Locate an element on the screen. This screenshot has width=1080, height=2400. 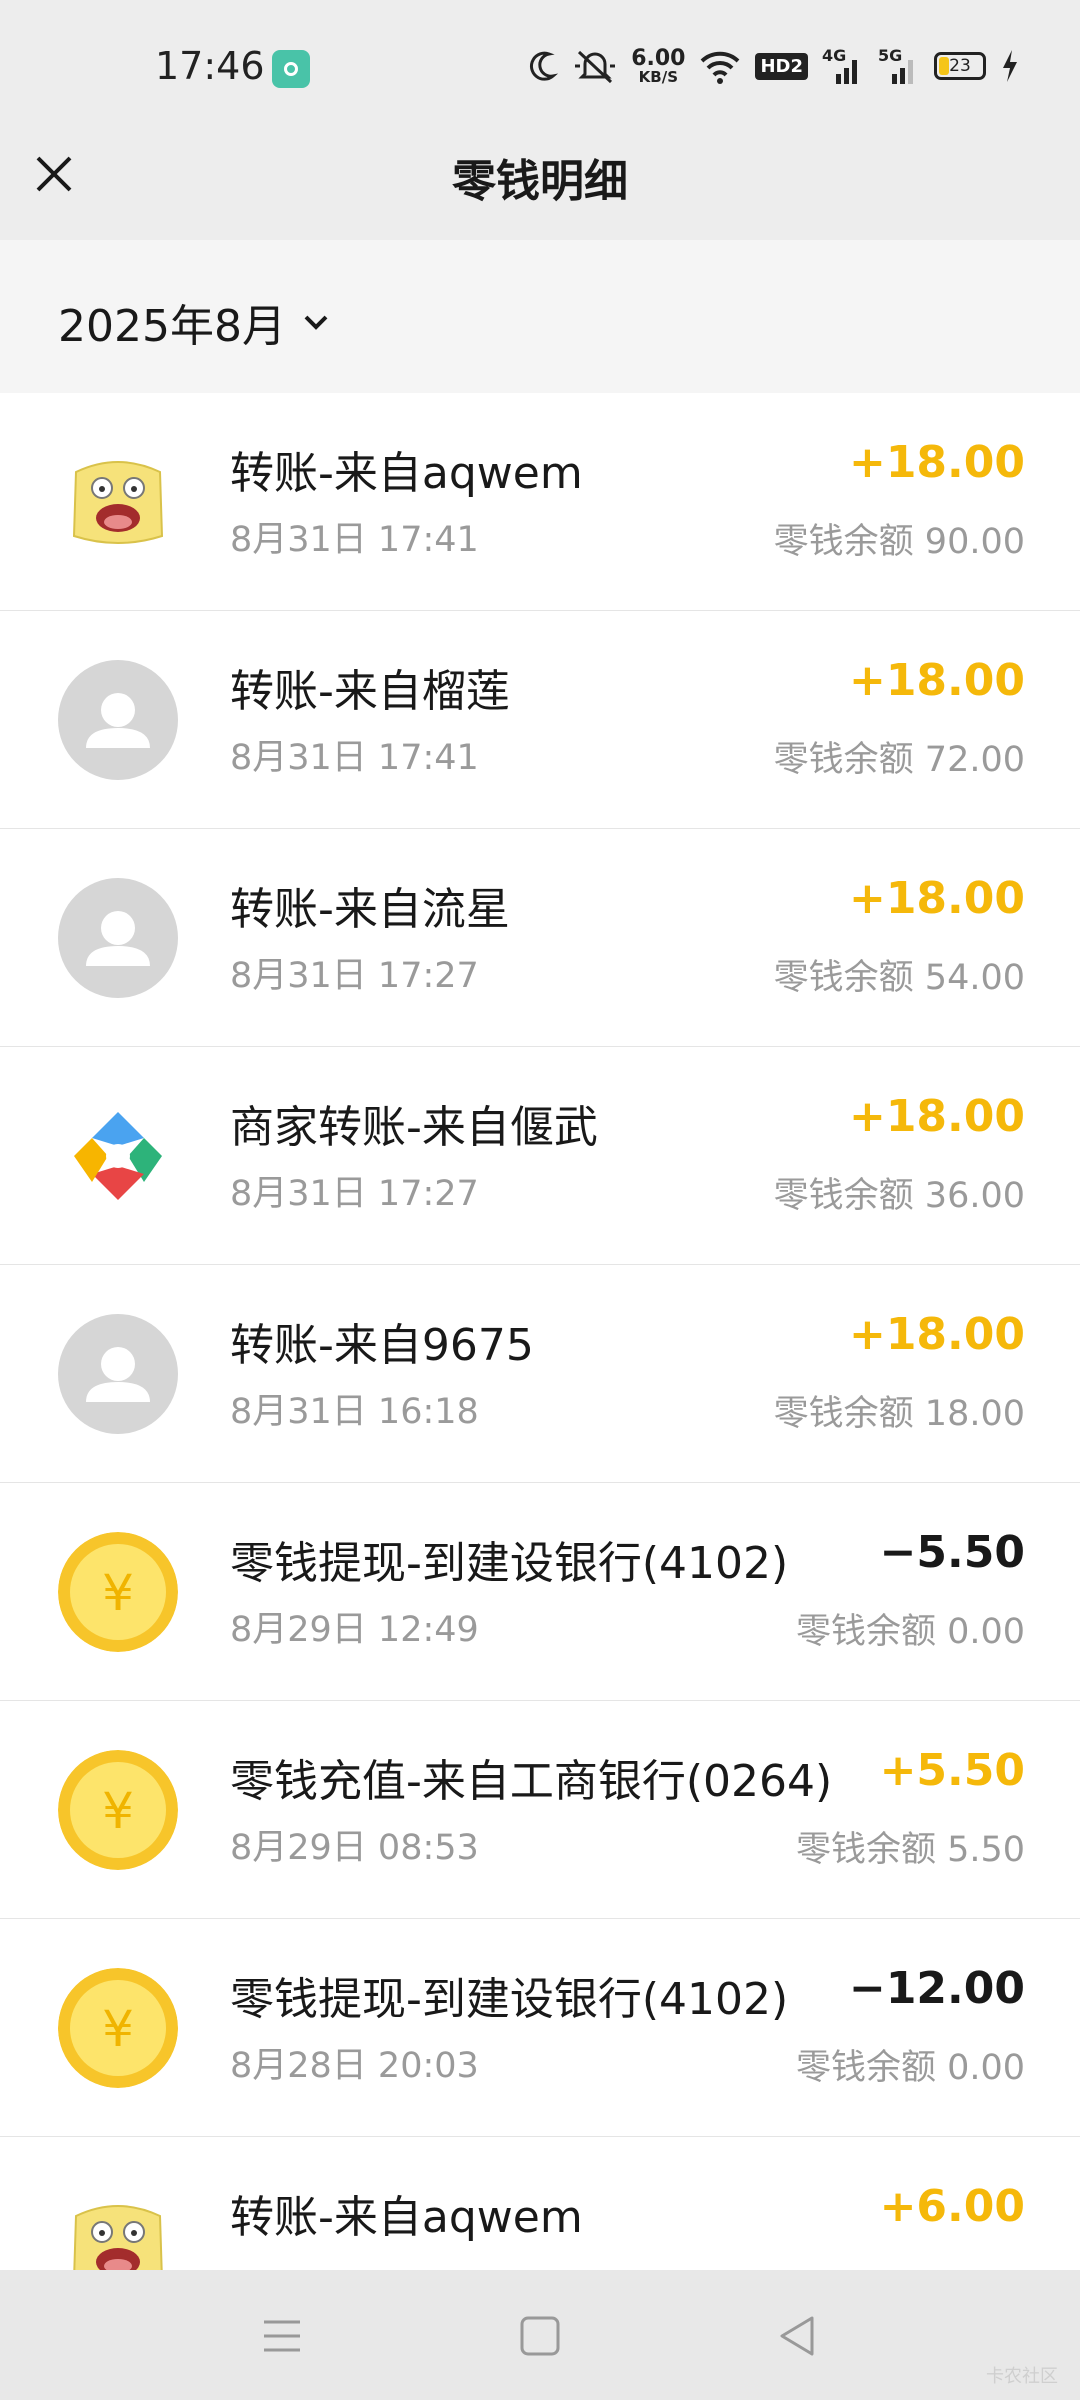
transaction-title: 转账-来自流星 is located at coordinates (370, 909).